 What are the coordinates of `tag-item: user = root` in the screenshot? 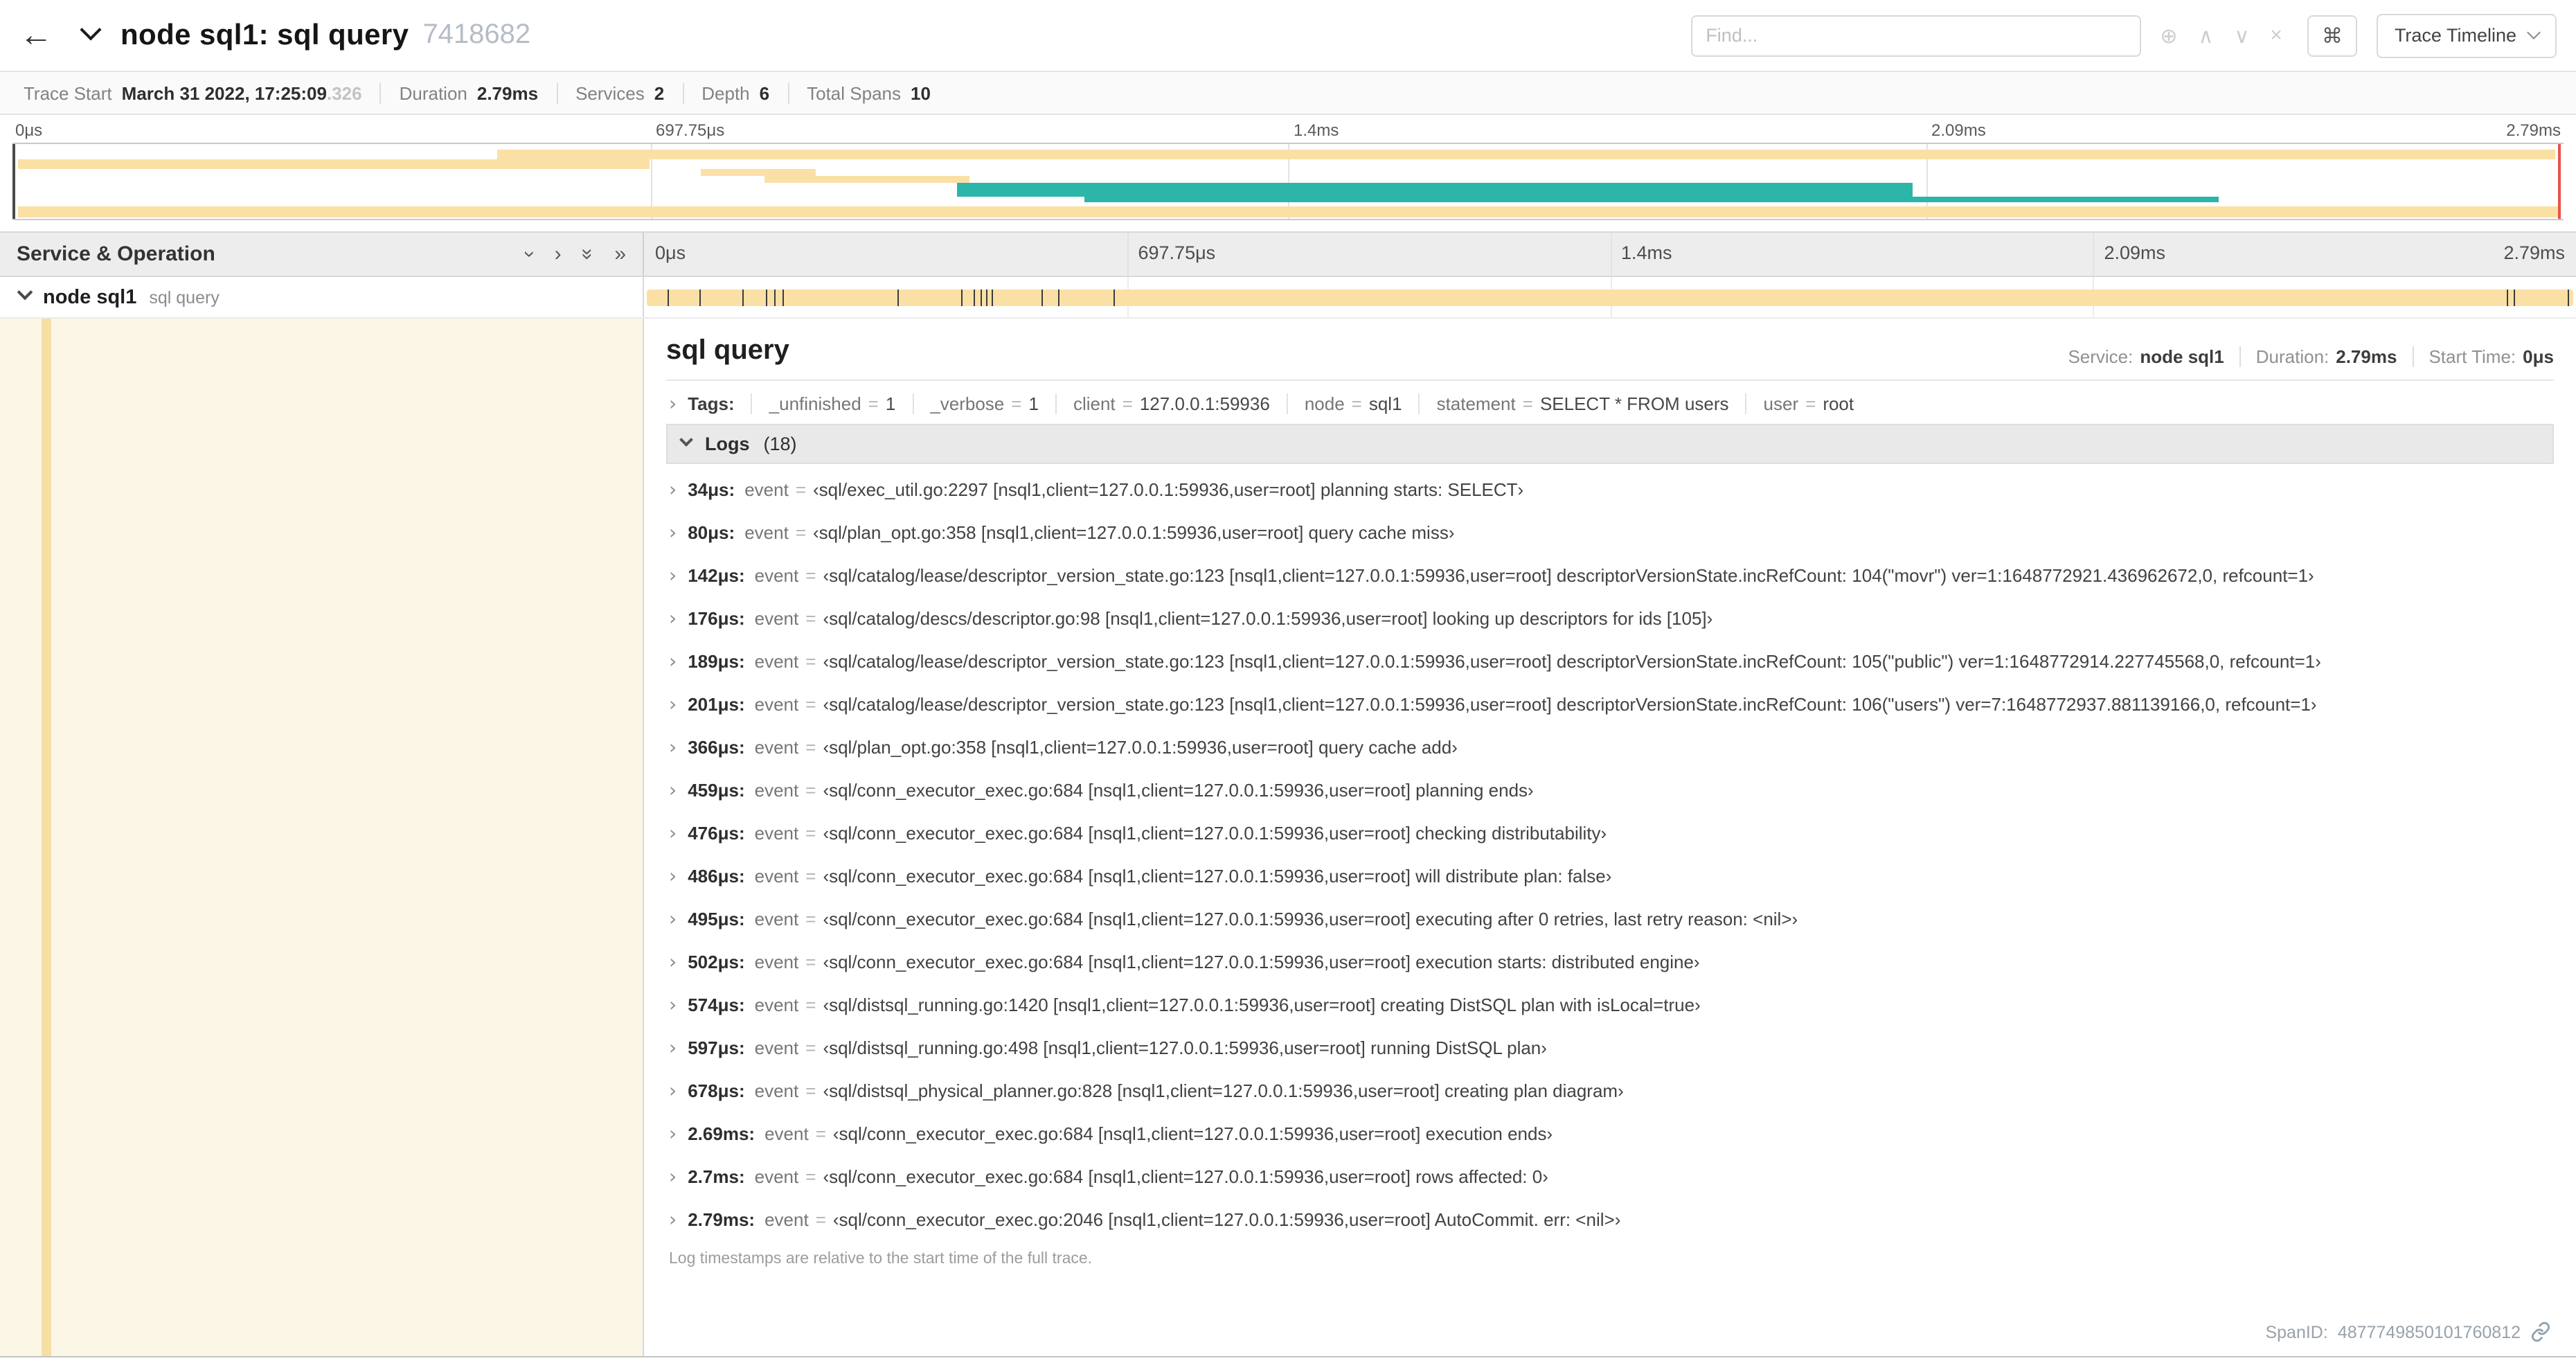 It's located at (1808, 404).